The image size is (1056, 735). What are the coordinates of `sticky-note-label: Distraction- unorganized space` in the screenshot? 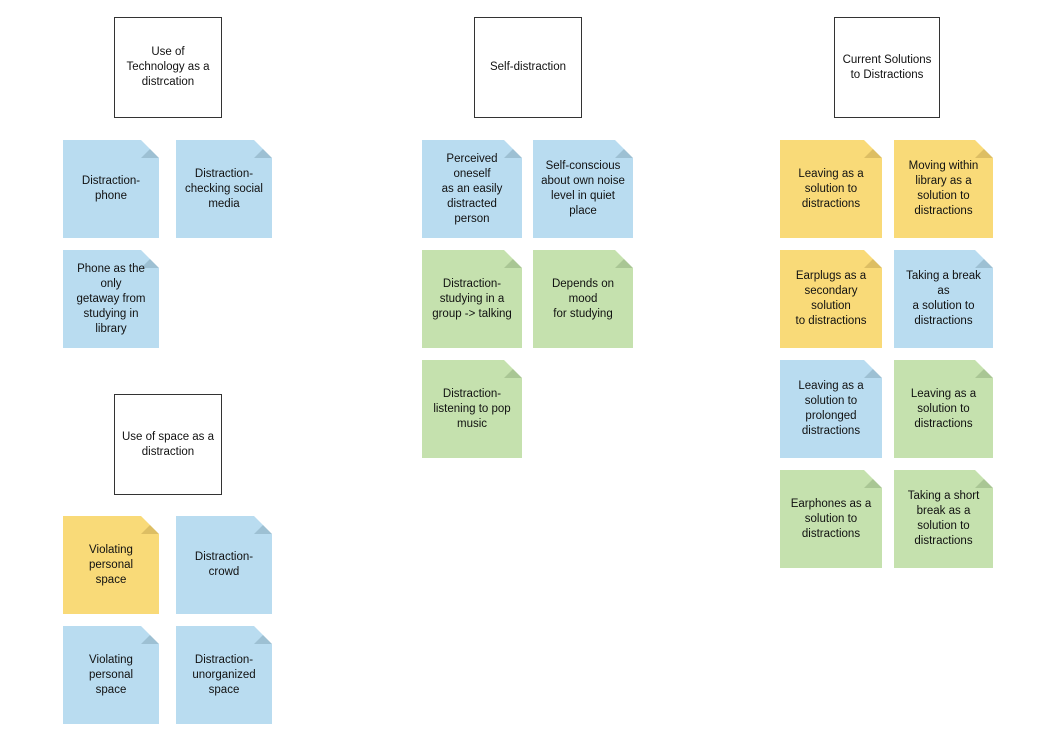 It's located at (224, 674).